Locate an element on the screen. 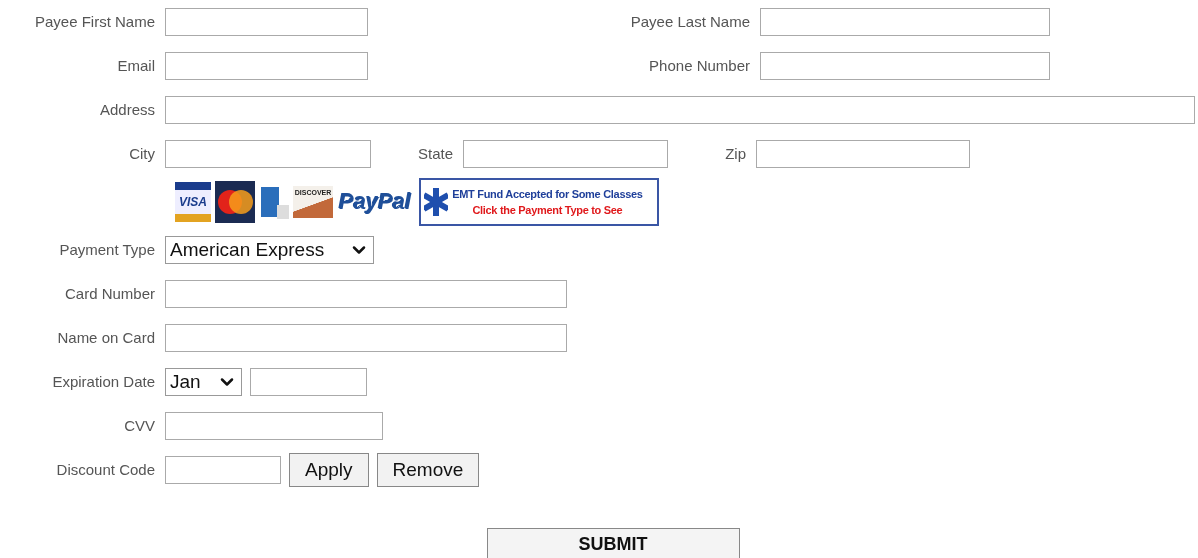 The image size is (1198, 558). submit-button: SUBMIT is located at coordinates (613, 543).